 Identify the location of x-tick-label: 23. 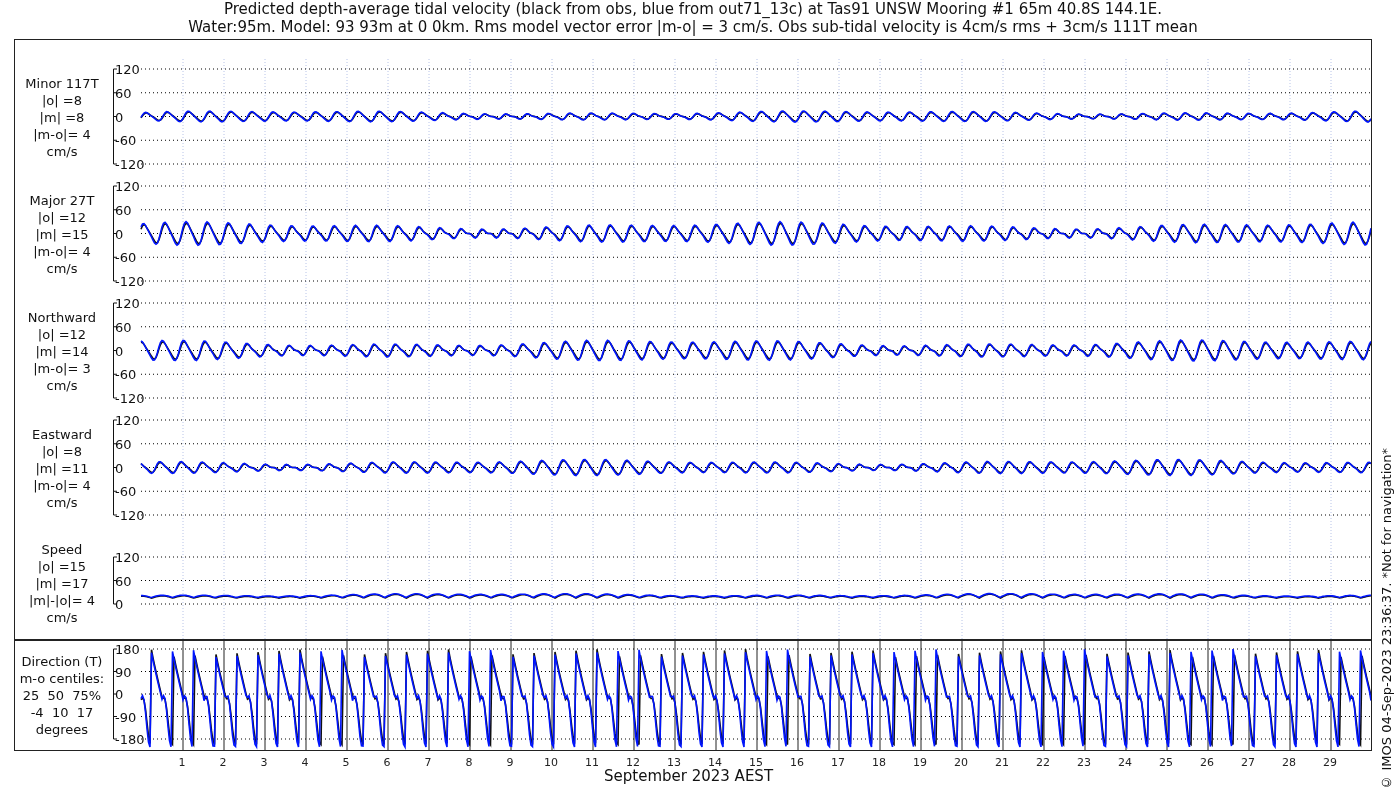
(1084, 762).